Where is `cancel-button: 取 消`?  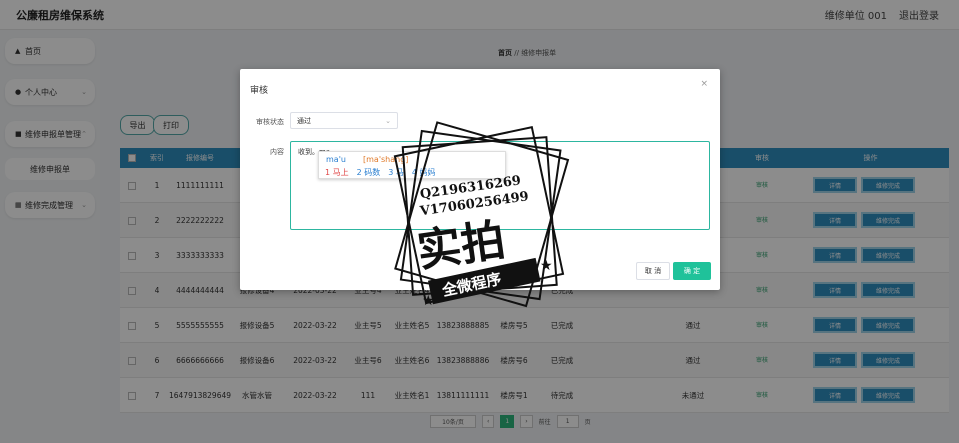
cancel-button: 取 消 is located at coordinates (653, 271).